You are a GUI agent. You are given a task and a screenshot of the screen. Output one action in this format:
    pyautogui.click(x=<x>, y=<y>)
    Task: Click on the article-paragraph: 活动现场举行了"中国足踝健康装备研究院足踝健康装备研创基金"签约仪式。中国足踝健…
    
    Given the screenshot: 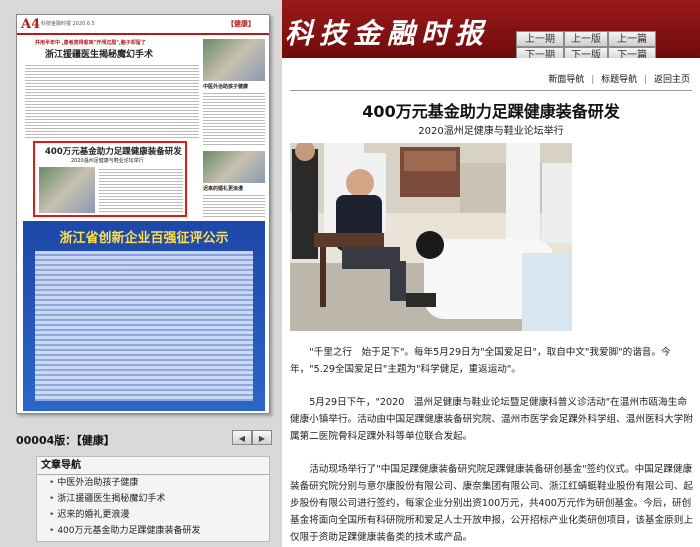 What is the action you would take?
    pyautogui.click(x=491, y=503)
    